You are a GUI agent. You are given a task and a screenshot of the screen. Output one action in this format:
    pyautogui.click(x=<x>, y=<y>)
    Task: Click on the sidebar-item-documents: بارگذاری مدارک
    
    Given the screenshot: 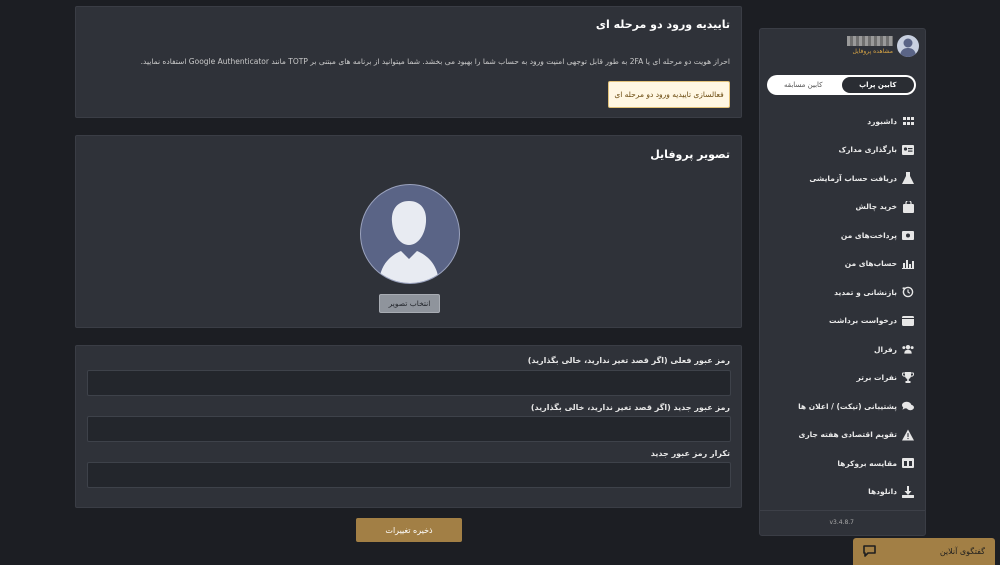 What is the action you would take?
    pyautogui.click(x=841, y=150)
    